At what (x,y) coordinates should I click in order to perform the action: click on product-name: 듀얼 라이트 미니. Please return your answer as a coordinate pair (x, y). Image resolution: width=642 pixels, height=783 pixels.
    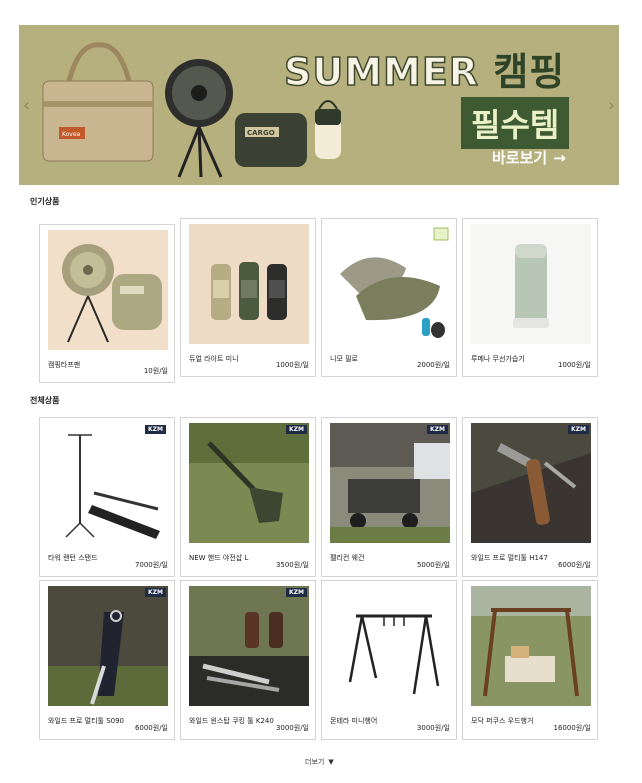
    Looking at the image, I should click on (214, 359).